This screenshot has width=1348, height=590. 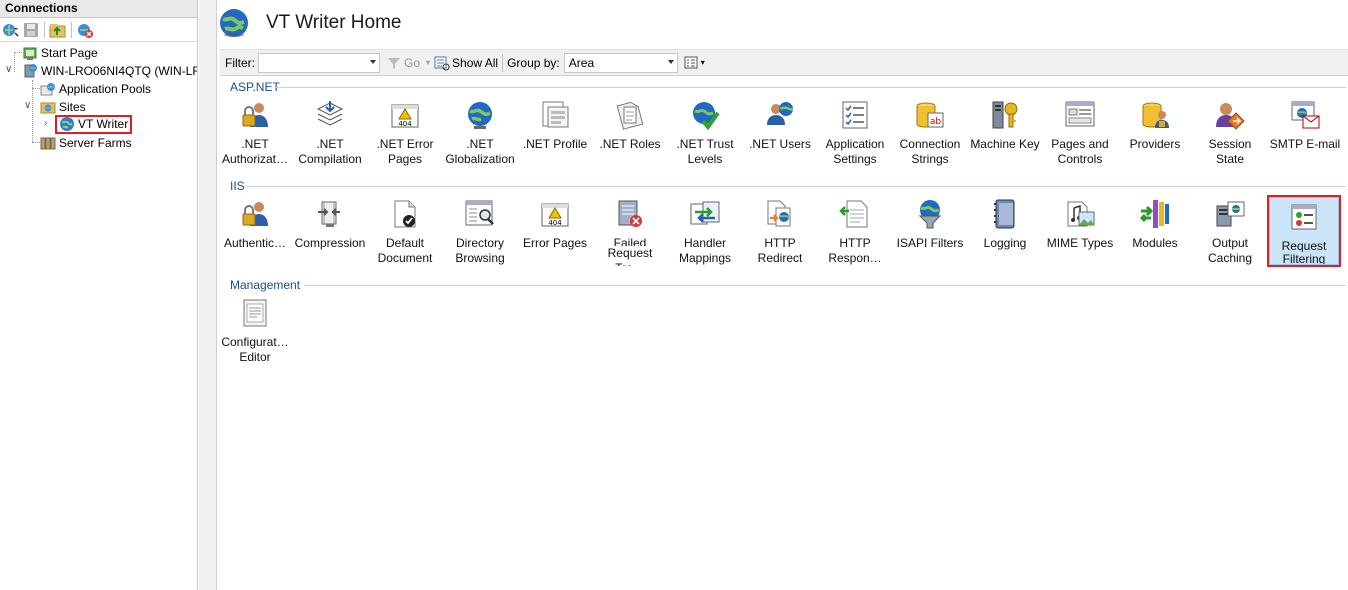 What do you see at coordinates (1005, 243) in the screenshot?
I see `feature-label-line1: Logging` at bounding box center [1005, 243].